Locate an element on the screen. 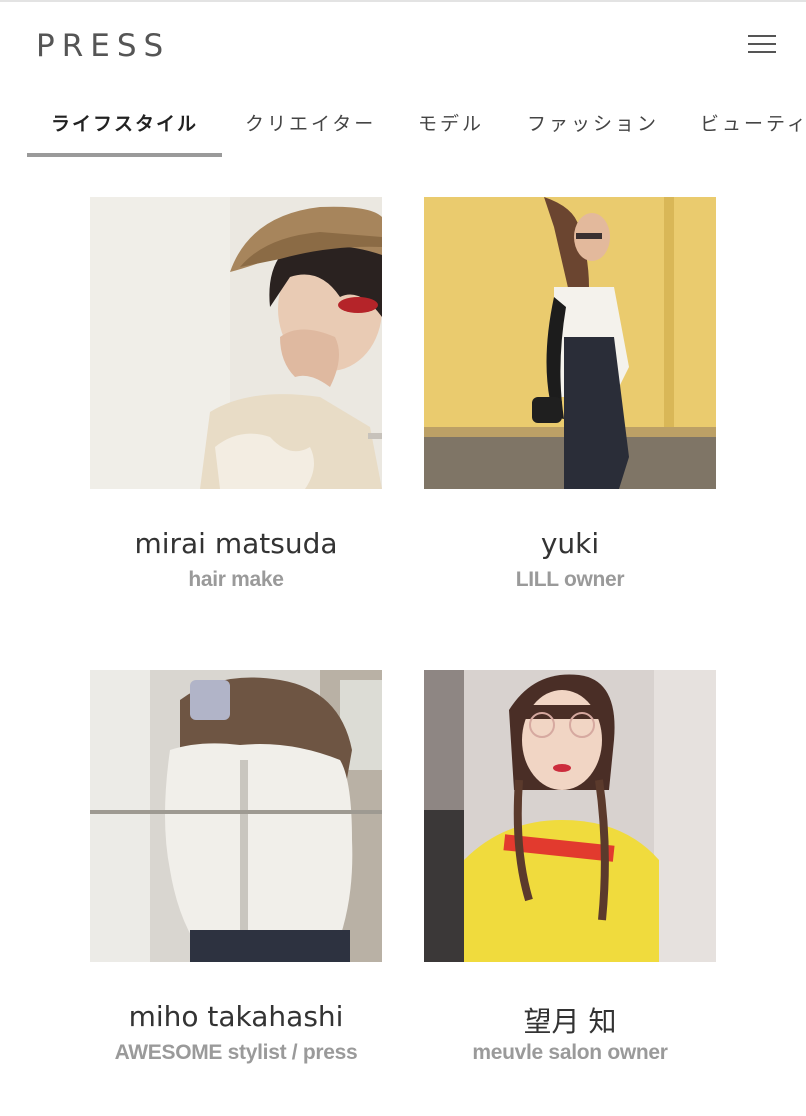 Image resolution: width=806 pixels, height=1116 pixels. profile-name: yuki is located at coordinates (570, 543).